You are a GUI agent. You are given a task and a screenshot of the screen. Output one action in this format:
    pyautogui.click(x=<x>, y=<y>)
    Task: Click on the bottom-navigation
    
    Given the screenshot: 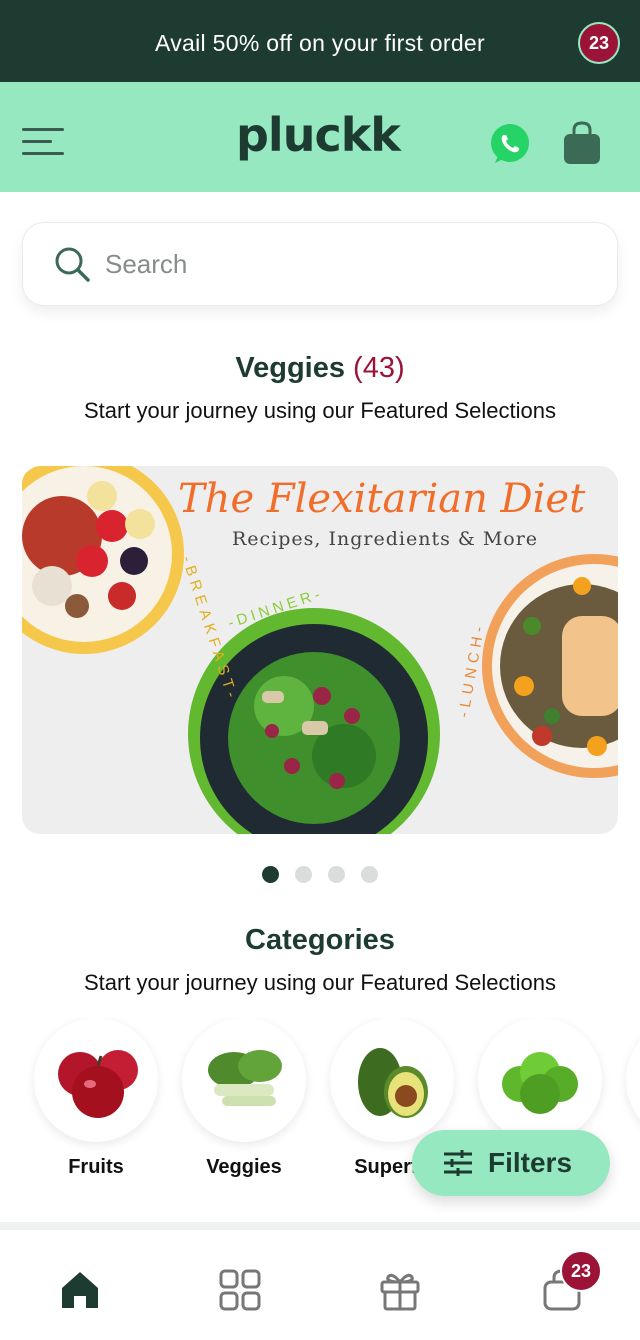 What is the action you would take?
    pyautogui.click(x=320, y=1285)
    